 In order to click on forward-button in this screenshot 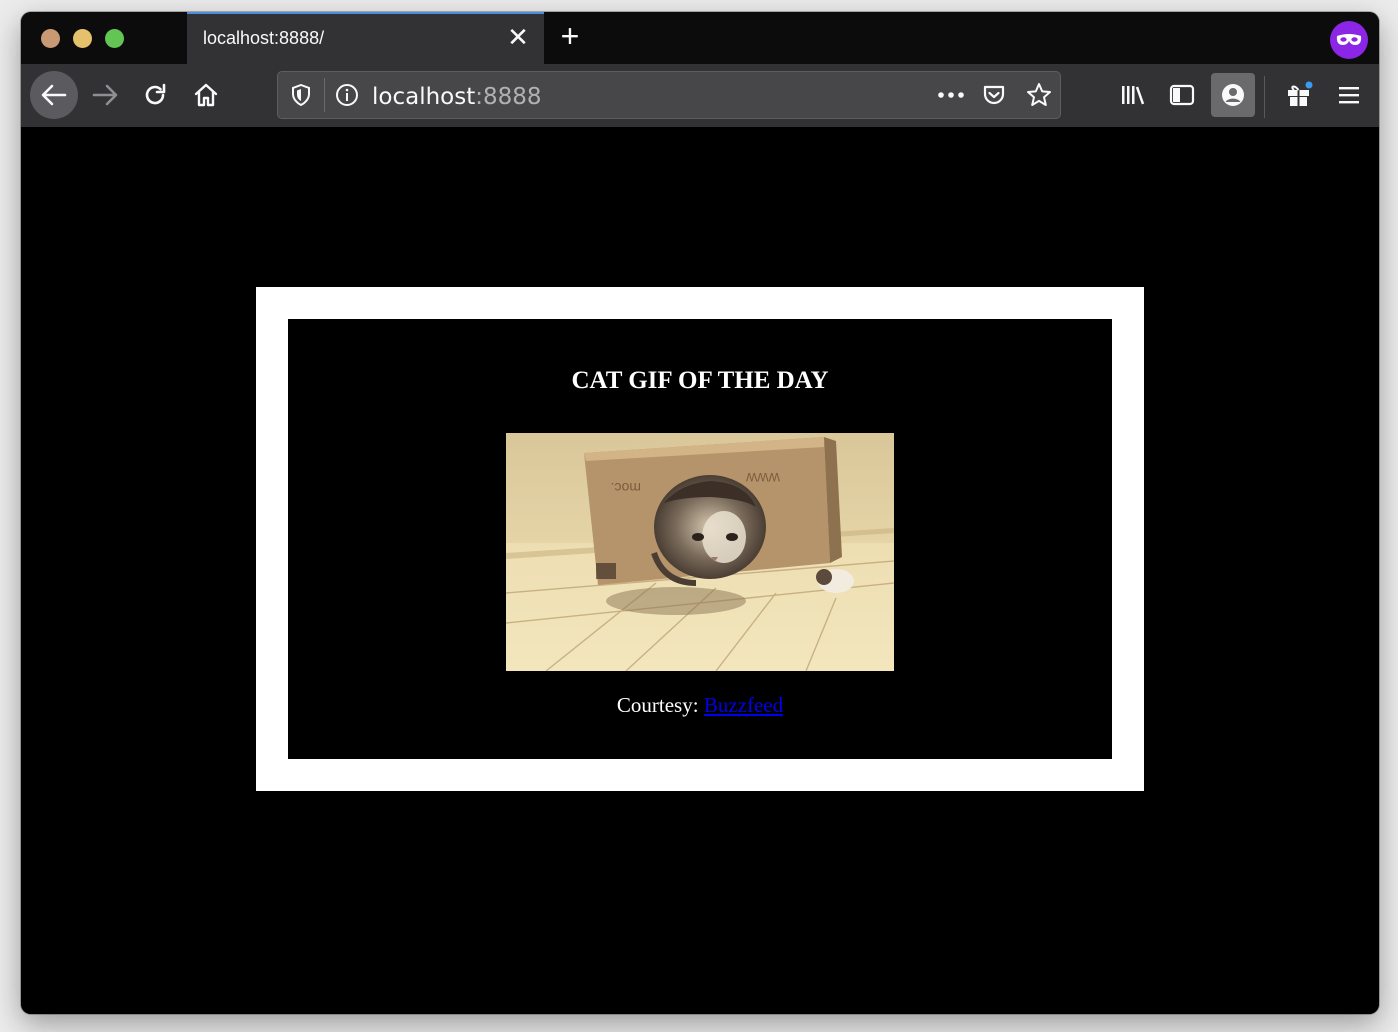, I will do `click(105, 95)`.